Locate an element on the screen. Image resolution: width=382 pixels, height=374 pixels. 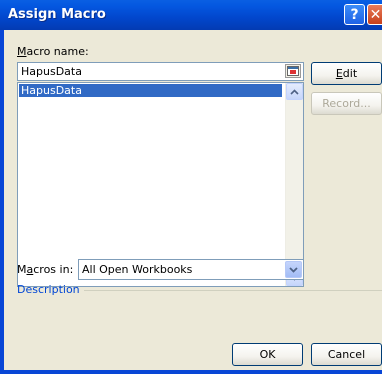
macro-name-label: Macro name: is located at coordinates (53, 51).